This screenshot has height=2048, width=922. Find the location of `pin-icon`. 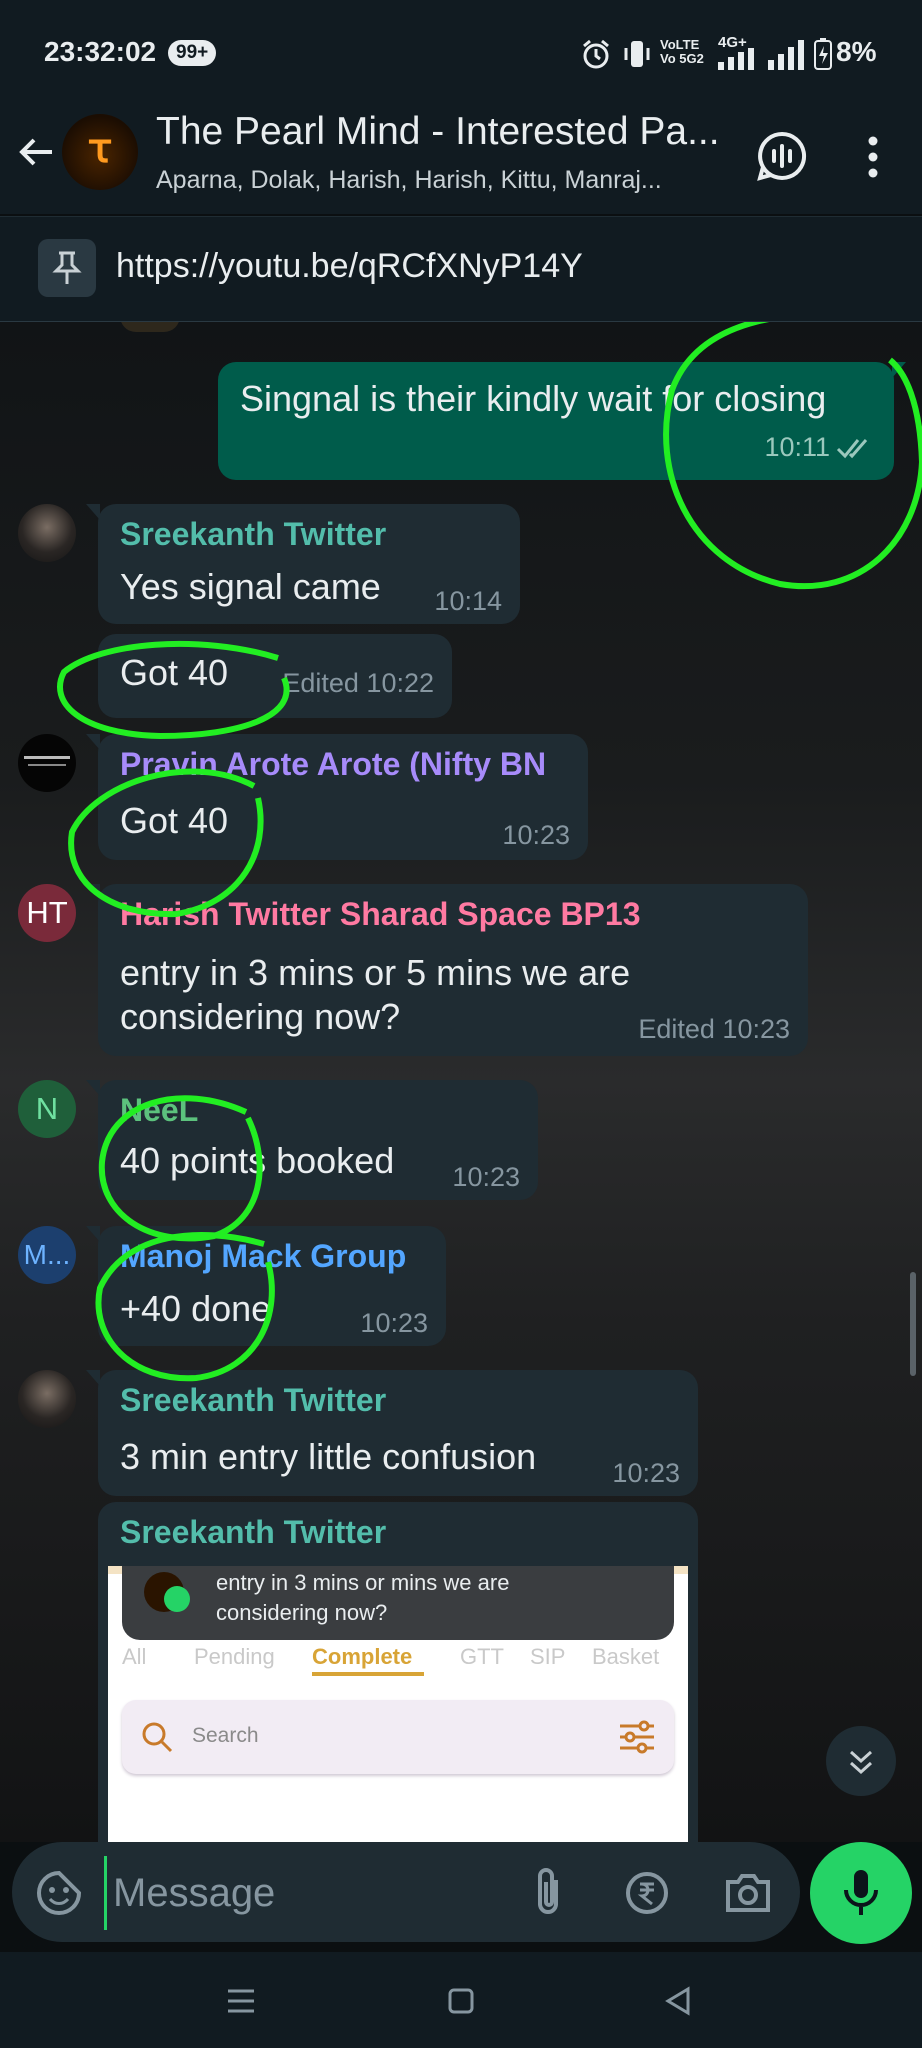

pin-icon is located at coordinates (67, 267).